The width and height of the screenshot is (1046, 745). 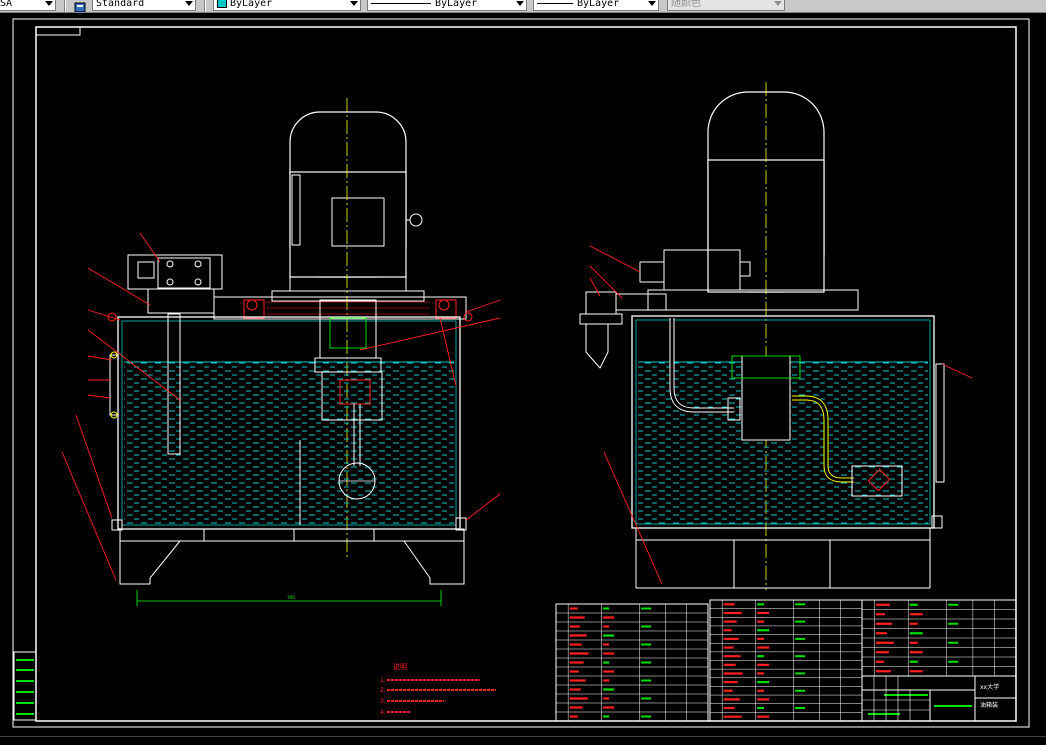 What do you see at coordinates (523, 739) in the screenshot?
I see `horizontal-scrollbar` at bounding box center [523, 739].